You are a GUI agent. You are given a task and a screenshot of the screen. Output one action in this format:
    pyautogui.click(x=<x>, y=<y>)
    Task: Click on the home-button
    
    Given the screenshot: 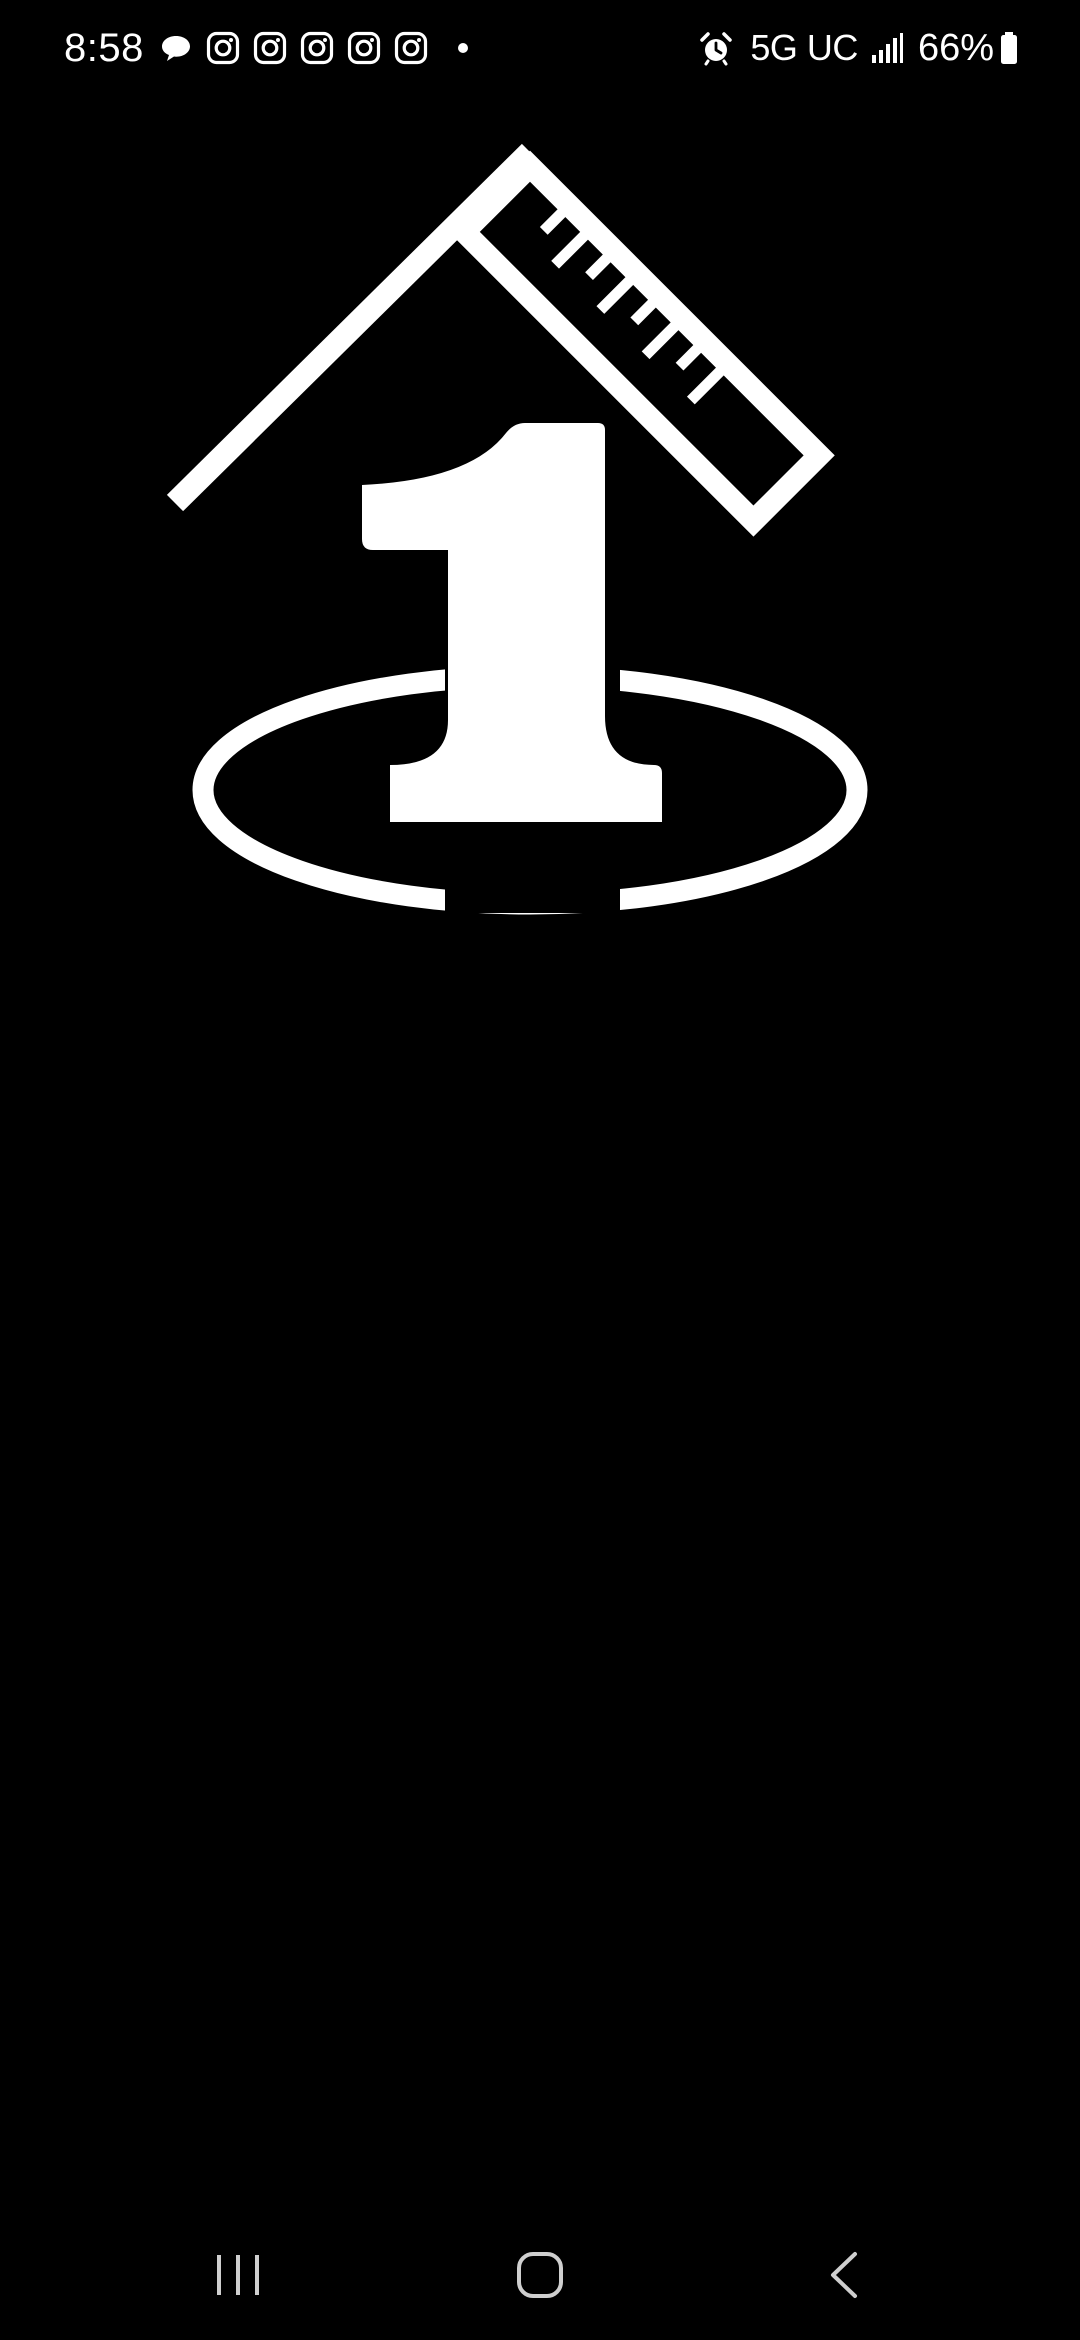 What is the action you would take?
    pyautogui.click(x=540, y=2275)
    